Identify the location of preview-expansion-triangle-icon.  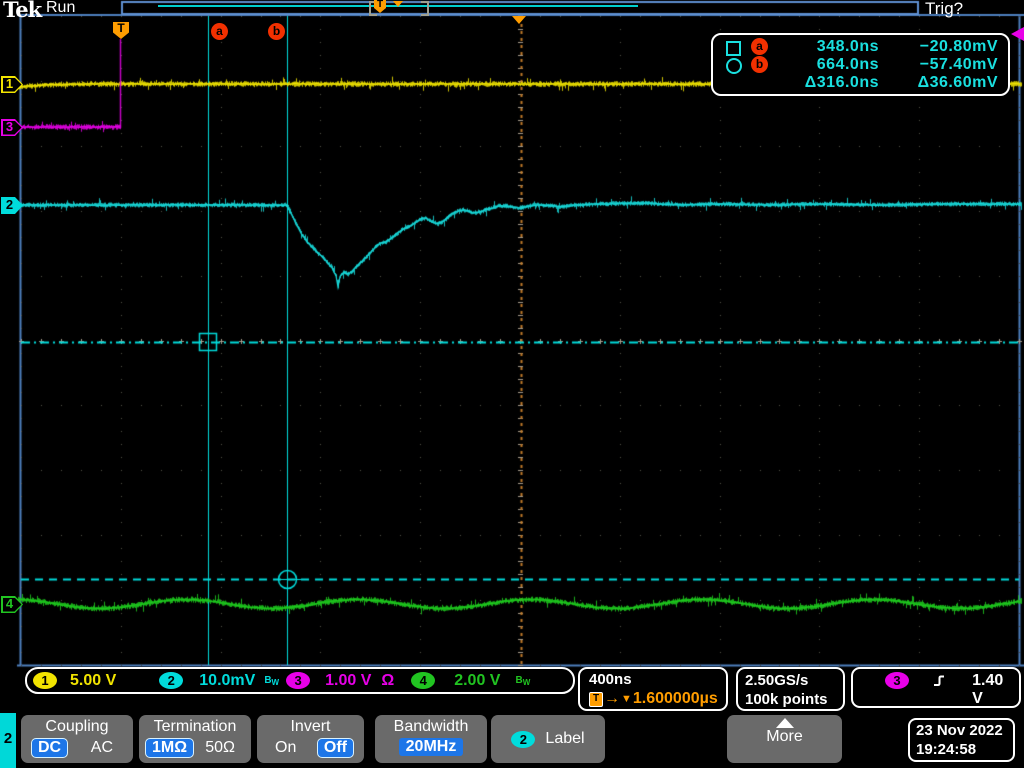
(398, 4).